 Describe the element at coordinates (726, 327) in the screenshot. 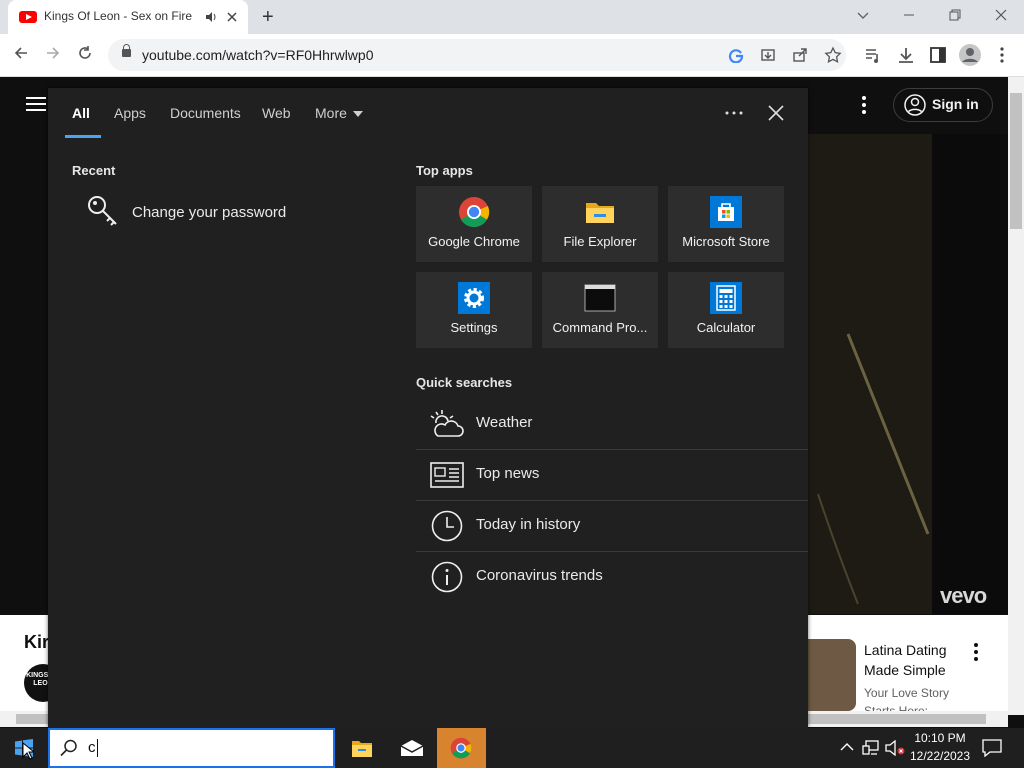

I see `app-tile-label: Calculator` at that location.